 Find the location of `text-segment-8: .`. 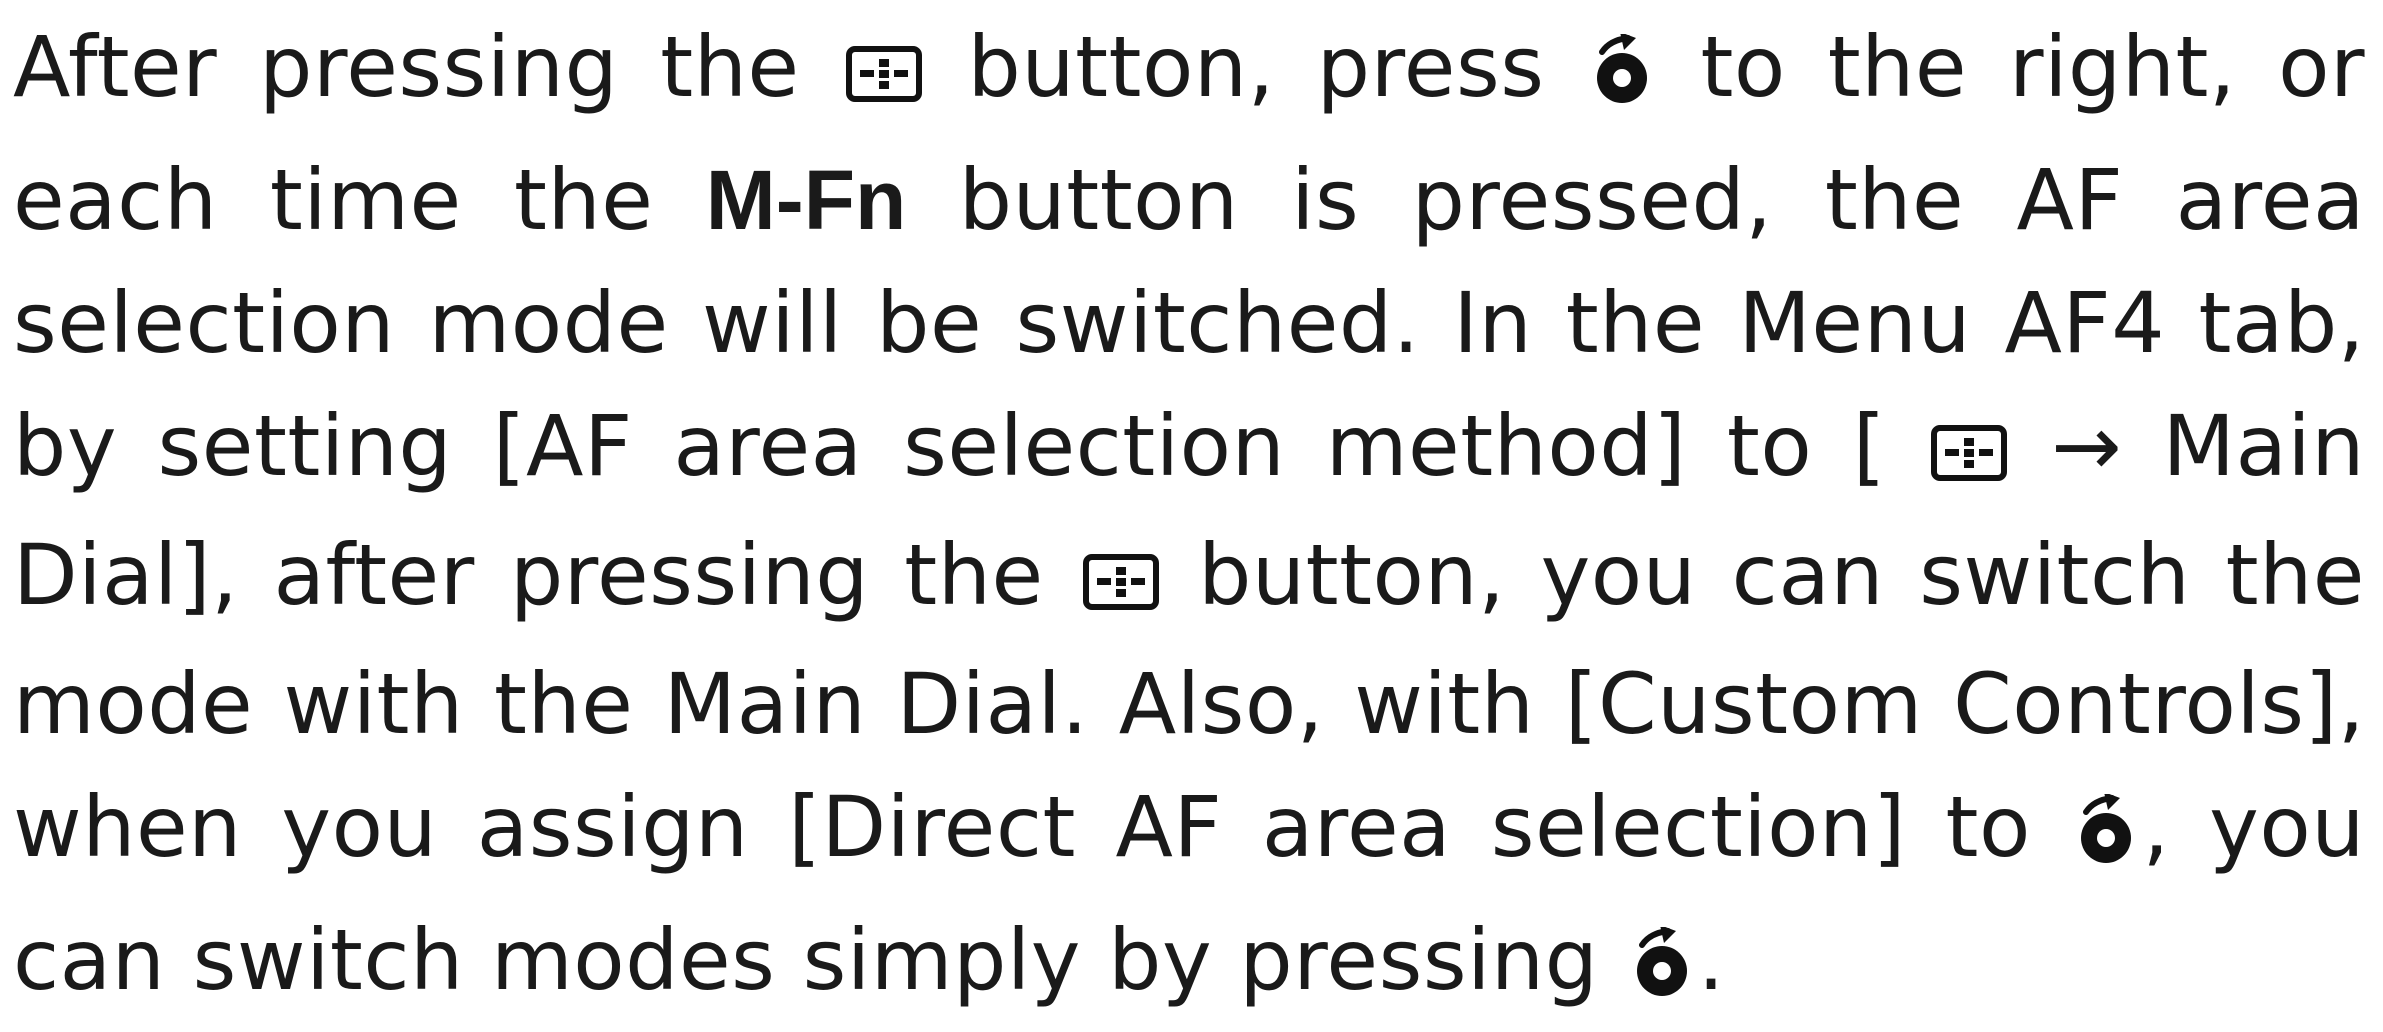

text-segment-8: . is located at coordinates (1711, 960).